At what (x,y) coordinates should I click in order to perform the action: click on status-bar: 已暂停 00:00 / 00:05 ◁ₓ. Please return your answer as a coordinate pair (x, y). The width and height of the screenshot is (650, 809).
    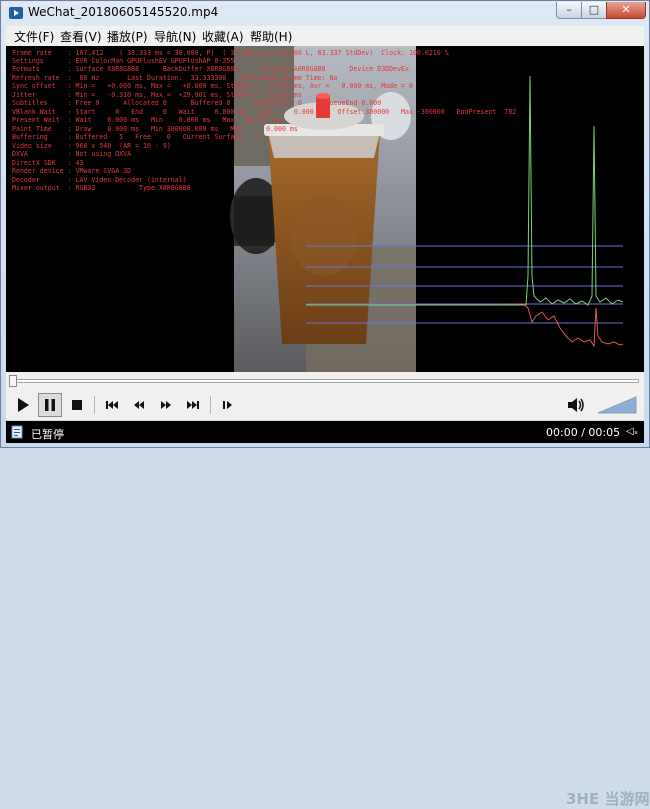
    Looking at the image, I should click on (325, 432).